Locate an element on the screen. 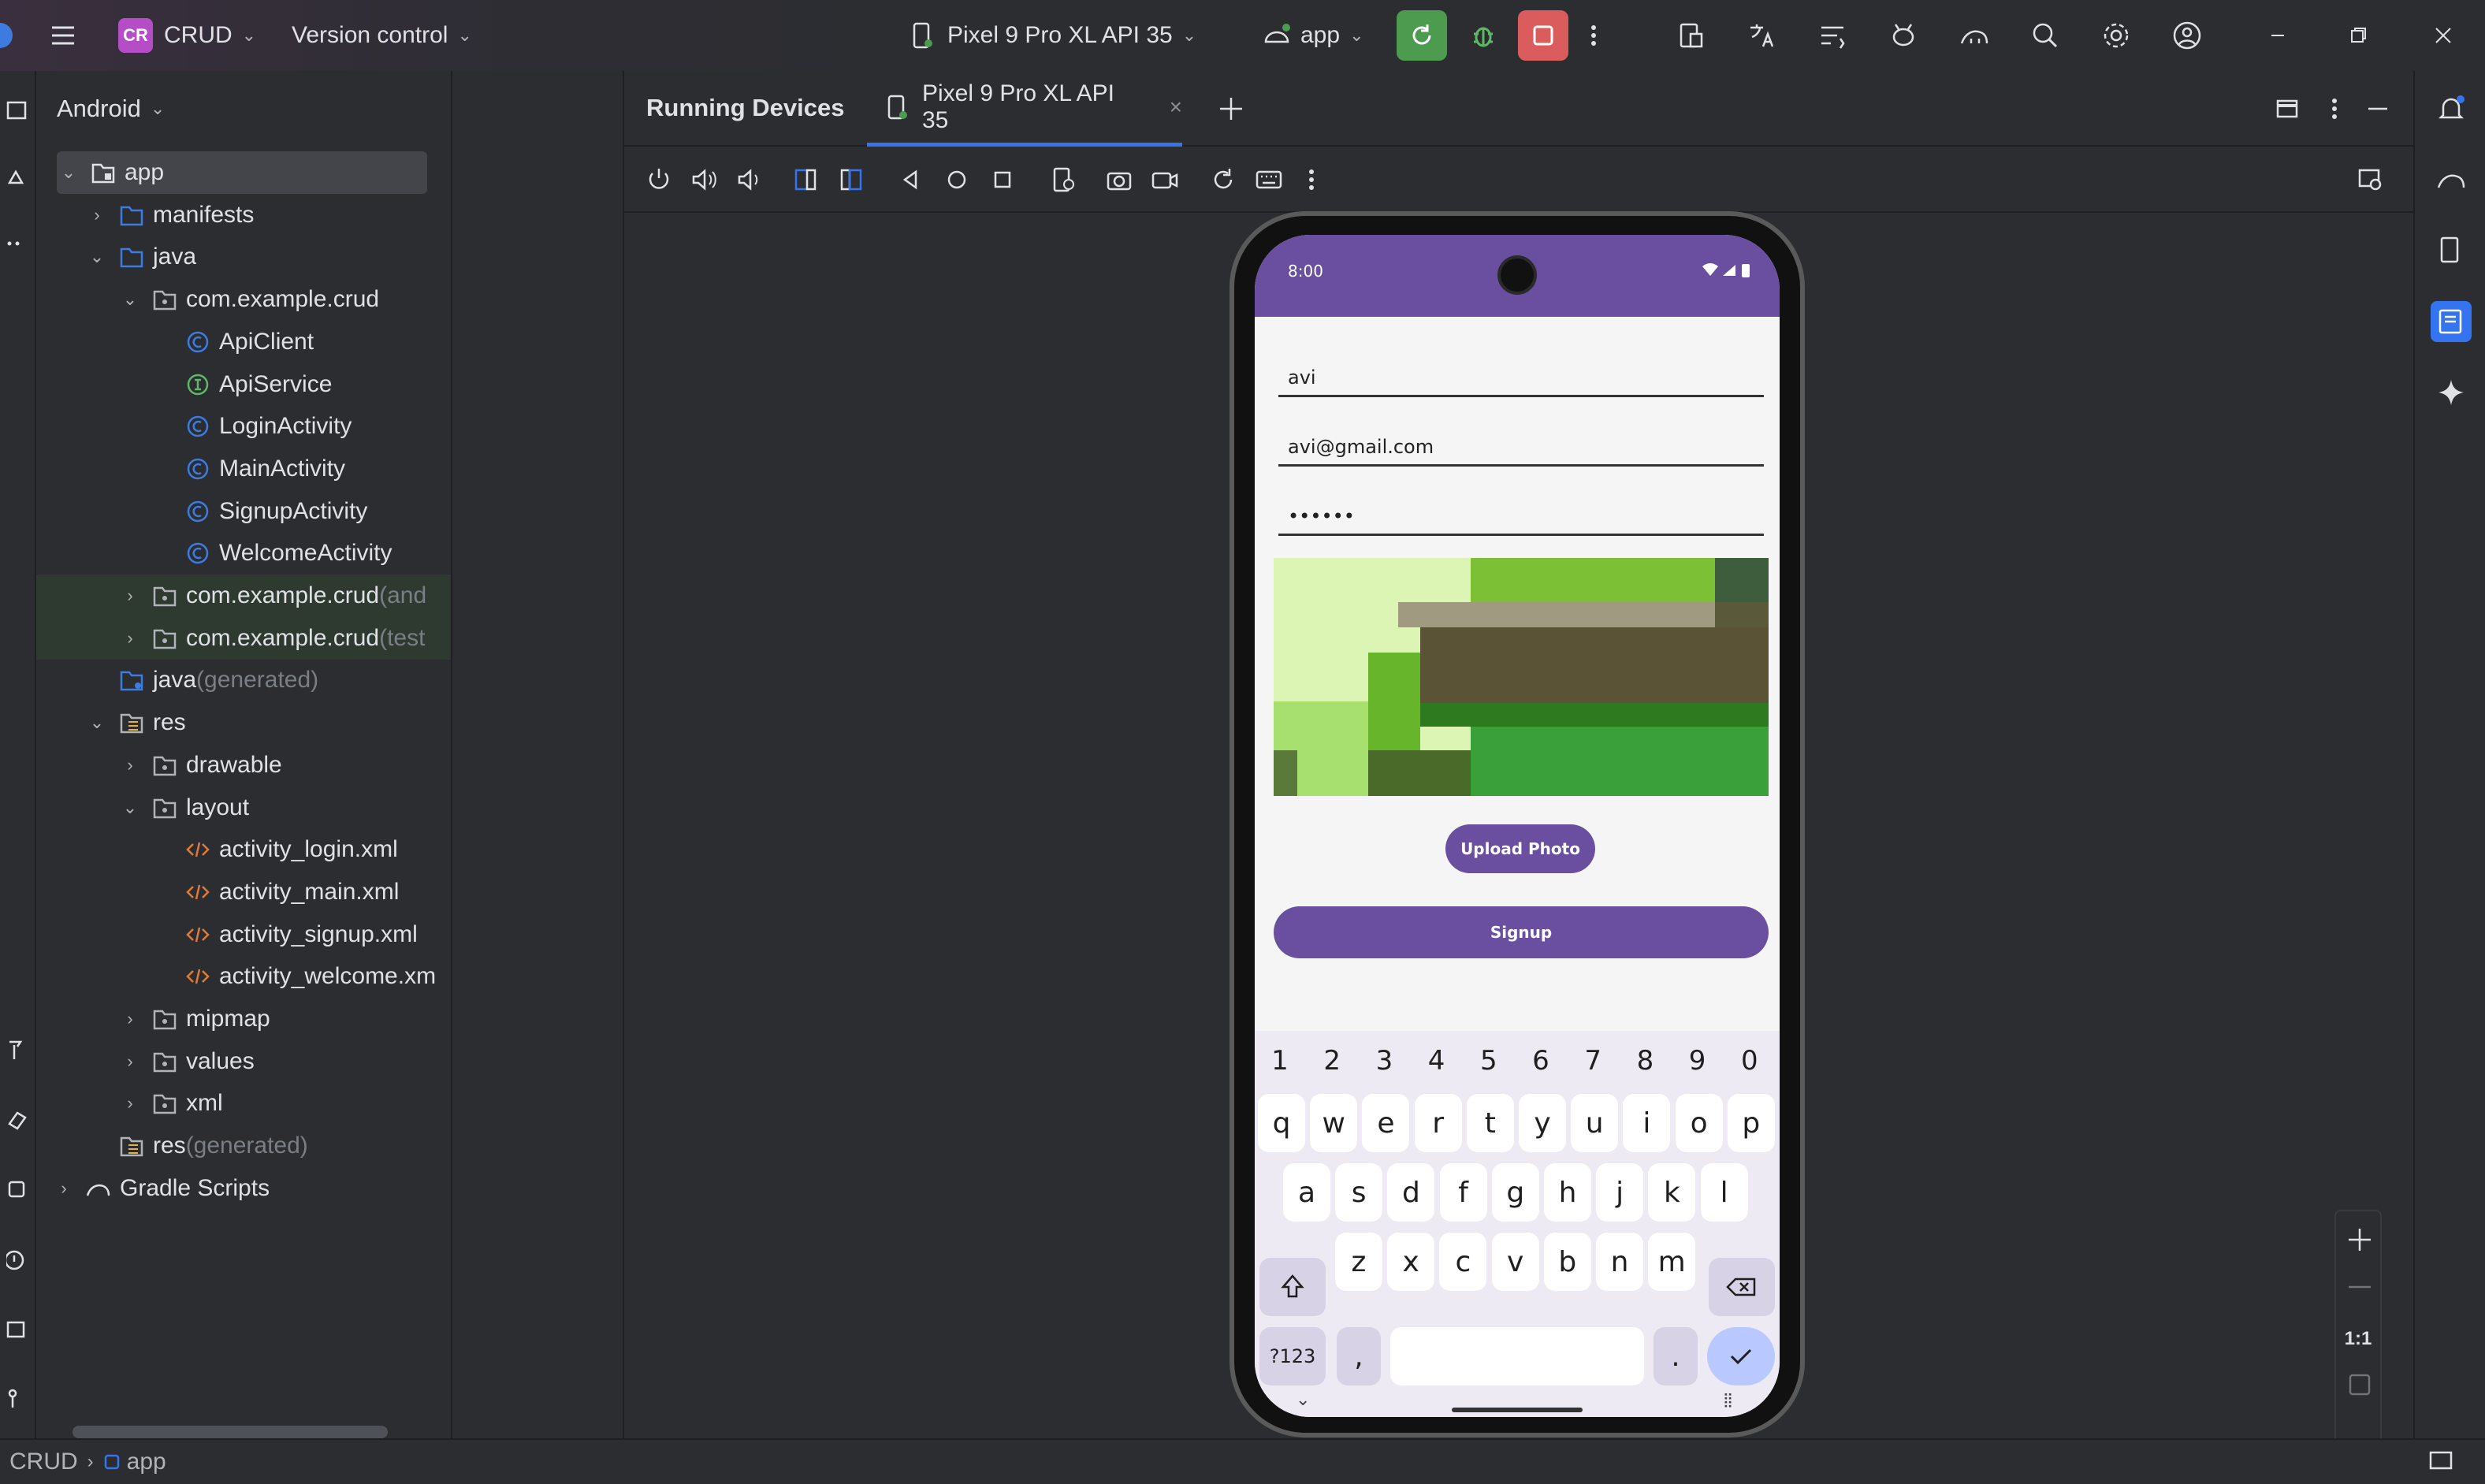 Image resolution: width=2485 pixels, height=1484 pixels. hide-keyboard-icon: ⌄ is located at coordinates (1303, 1400).